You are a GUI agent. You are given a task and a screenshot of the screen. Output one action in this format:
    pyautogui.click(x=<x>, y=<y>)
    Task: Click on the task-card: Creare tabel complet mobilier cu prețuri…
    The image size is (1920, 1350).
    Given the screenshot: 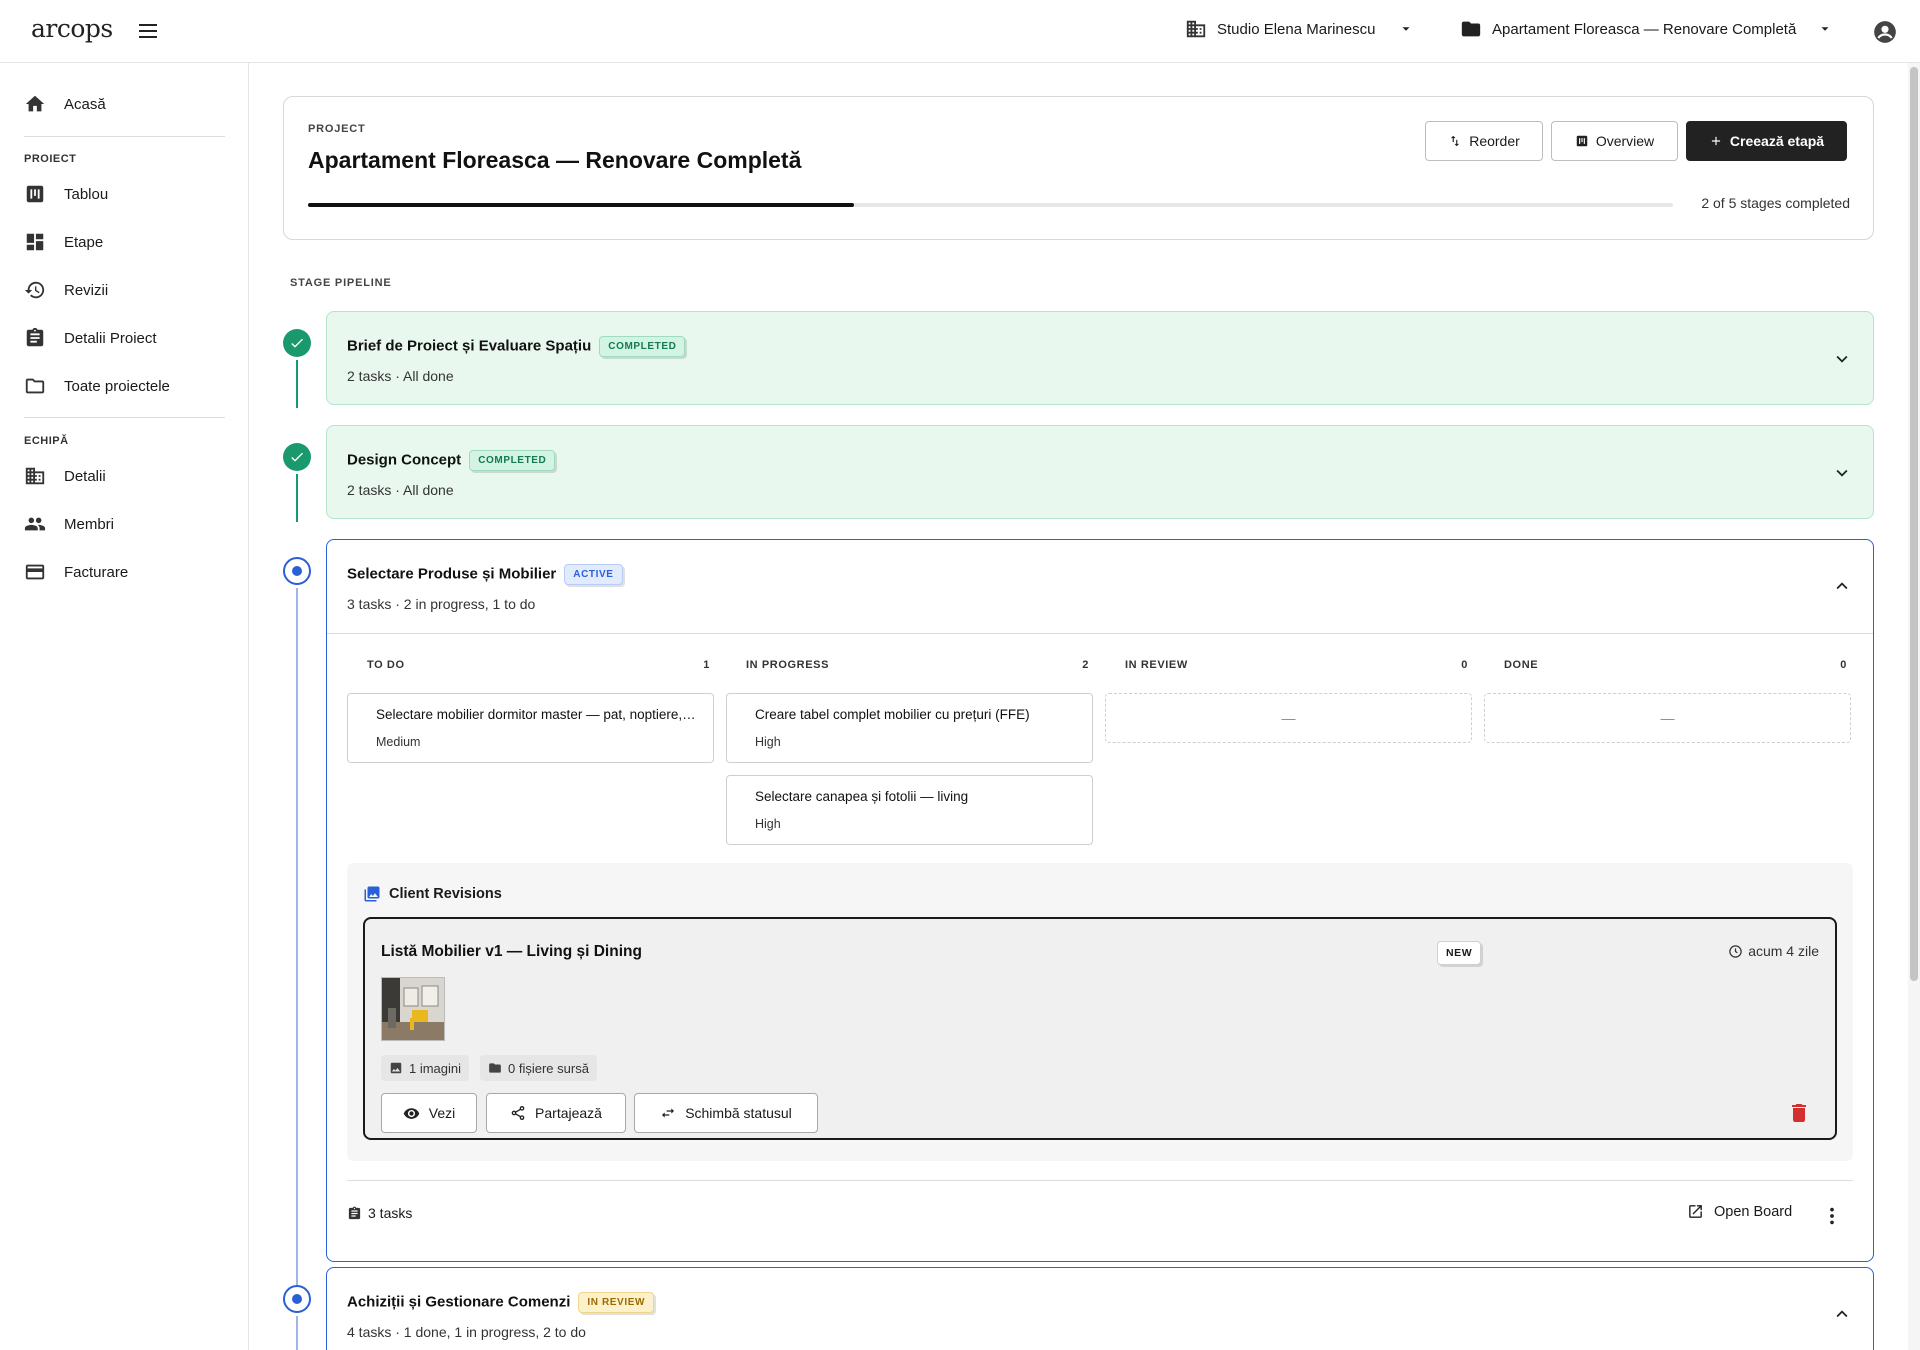 What is the action you would take?
    pyautogui.click(x=909, y=728)
    